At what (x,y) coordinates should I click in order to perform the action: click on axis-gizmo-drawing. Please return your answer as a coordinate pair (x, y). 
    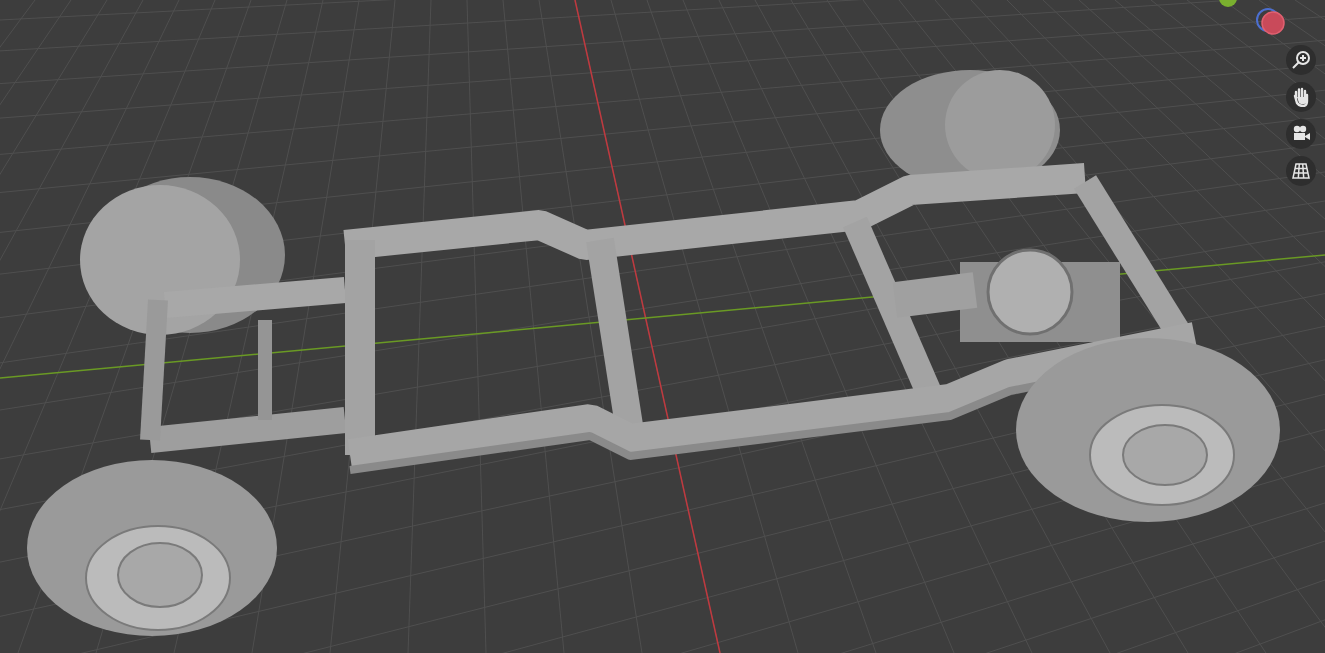
    Looking at the image, I should click on (1252, 17).